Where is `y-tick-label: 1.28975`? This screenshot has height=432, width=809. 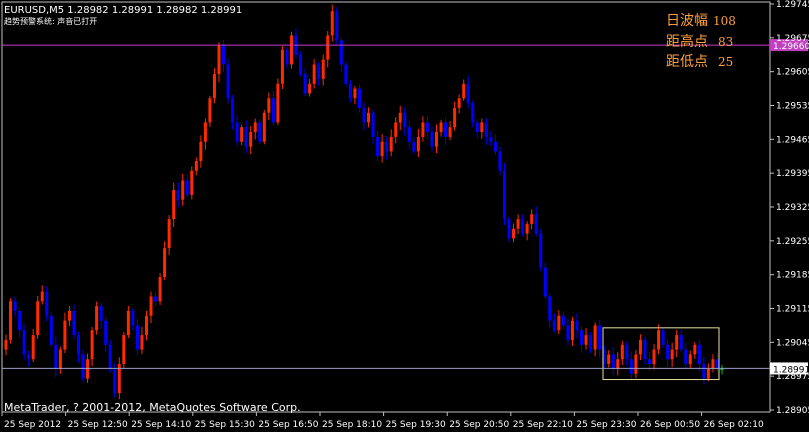
y-tick-label: 1.28975 is located at coordinates (792, 377).